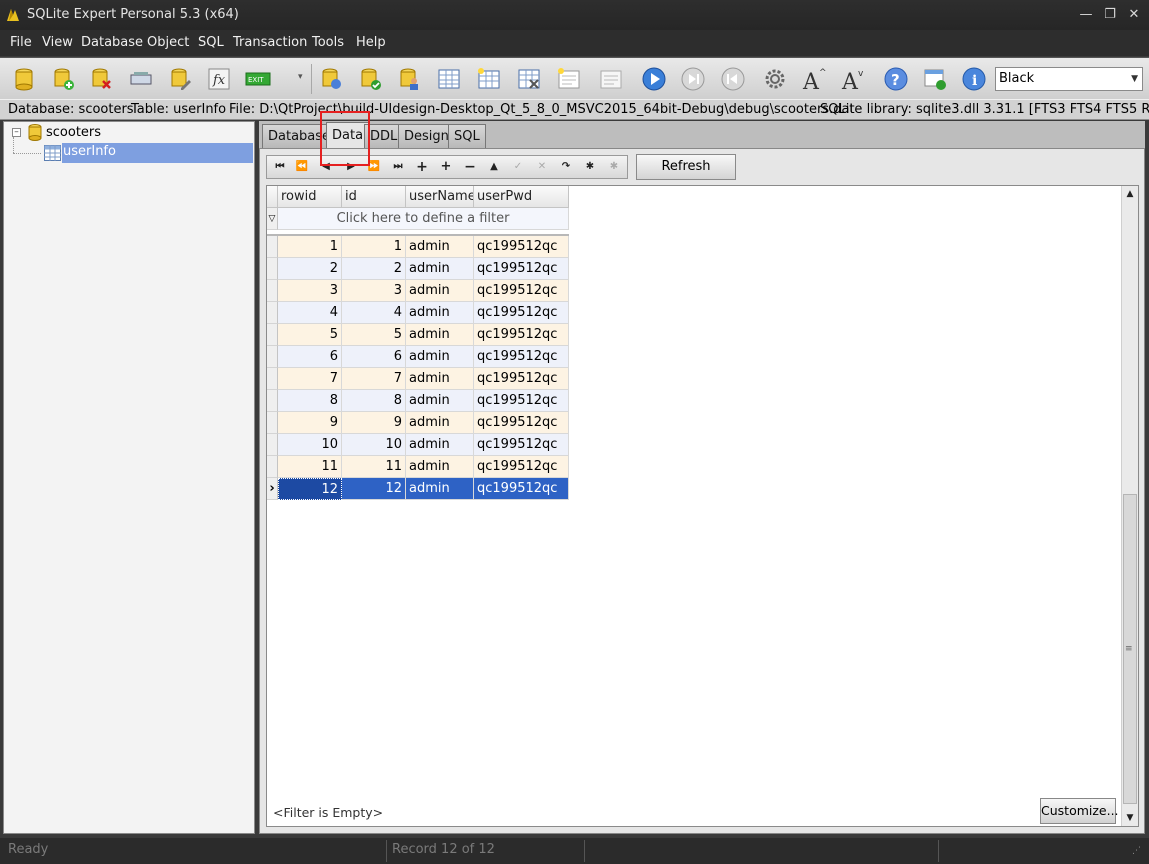  What do you see at coordinates (446, 167) in the screenshot?
I see `append-record-icon: +` at bounding box center [446, 167].